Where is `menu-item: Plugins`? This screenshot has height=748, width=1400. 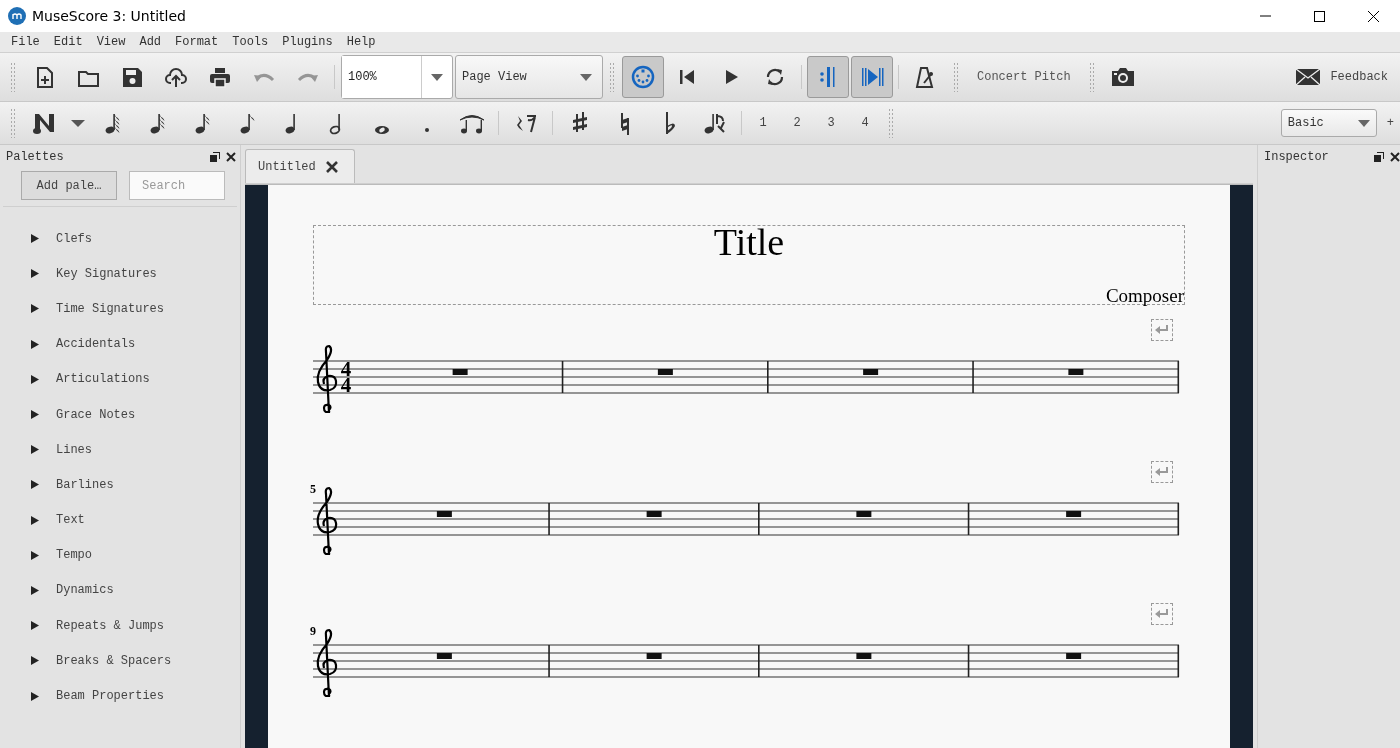 menu-item: Plugins is located at coordinates (307, 42).